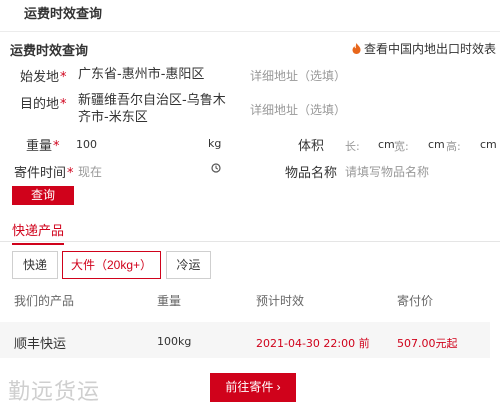 The width and height of the screenshot is (500, 410). What do you see at coordinates (401, 146) in the screenshot?
I see `width-label: 宽:` at bounding box center [401, 146].